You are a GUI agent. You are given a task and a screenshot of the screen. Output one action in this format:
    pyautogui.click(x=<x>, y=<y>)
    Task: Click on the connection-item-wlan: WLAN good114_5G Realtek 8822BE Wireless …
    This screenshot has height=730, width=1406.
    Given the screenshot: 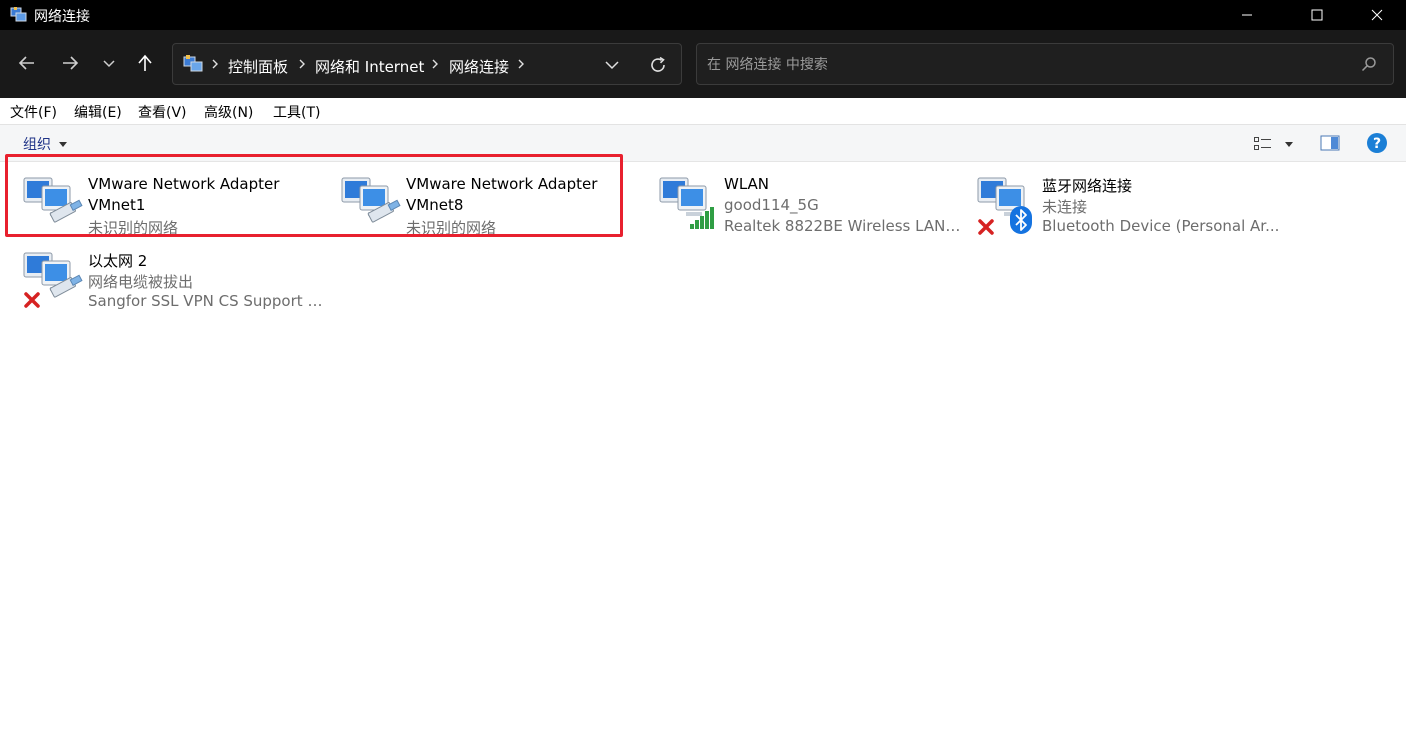 What is the action you would take?
    pyautogui.click(x=811, y=210)
    